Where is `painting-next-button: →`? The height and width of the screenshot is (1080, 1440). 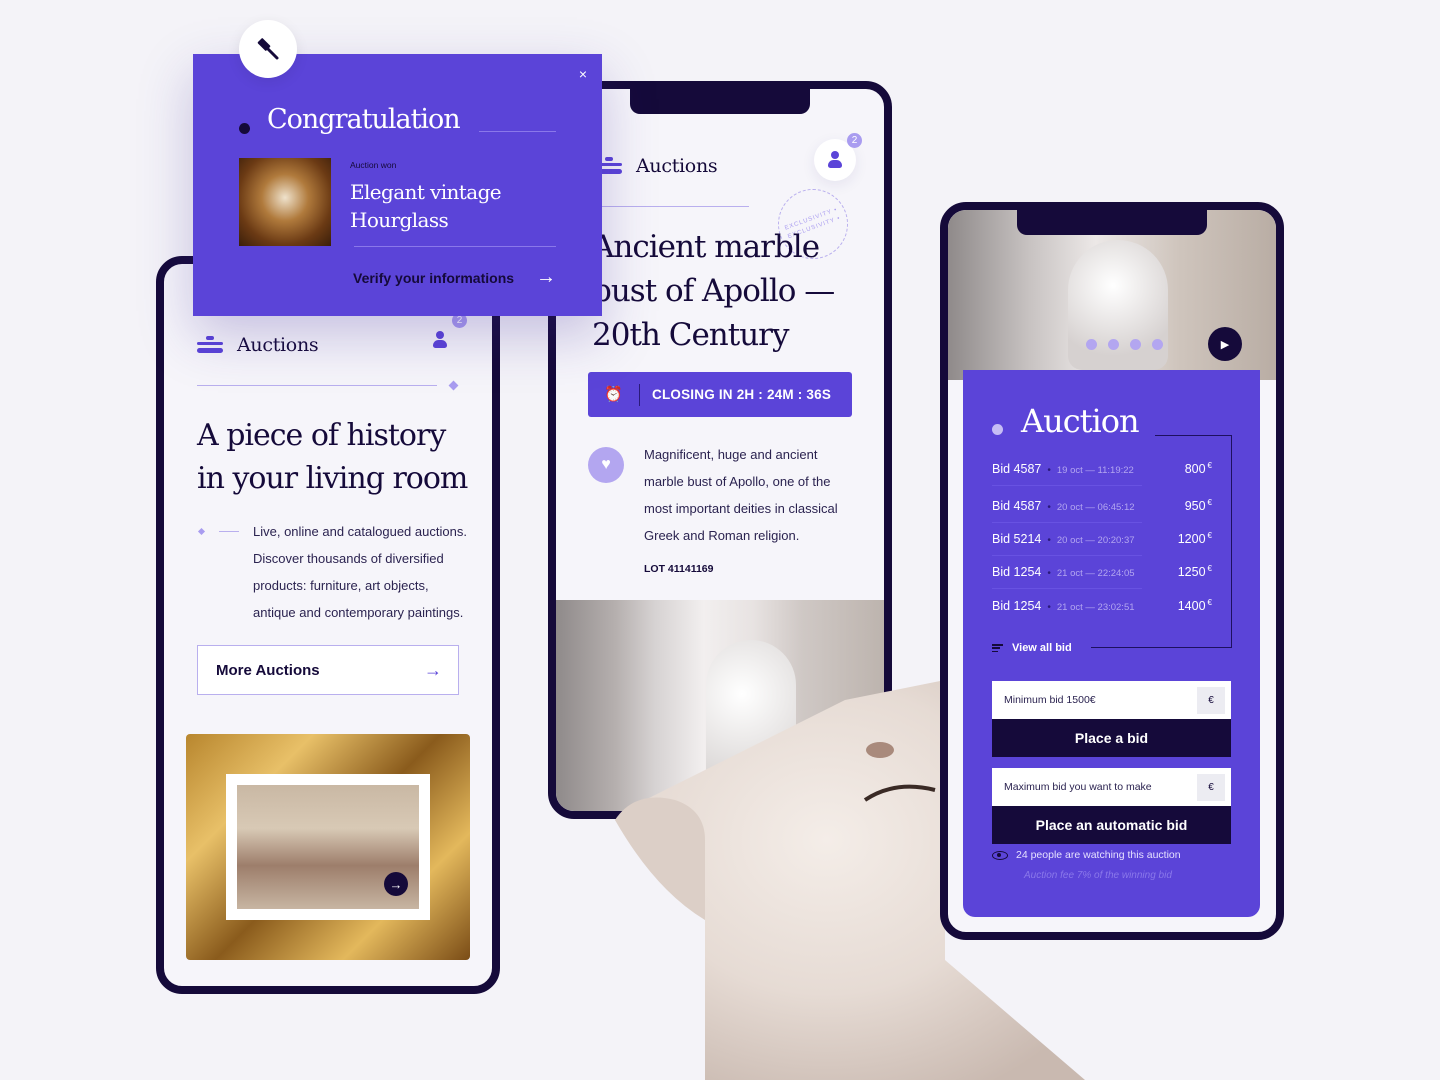
painting-next-button: → is located at coordinates (396, 884).